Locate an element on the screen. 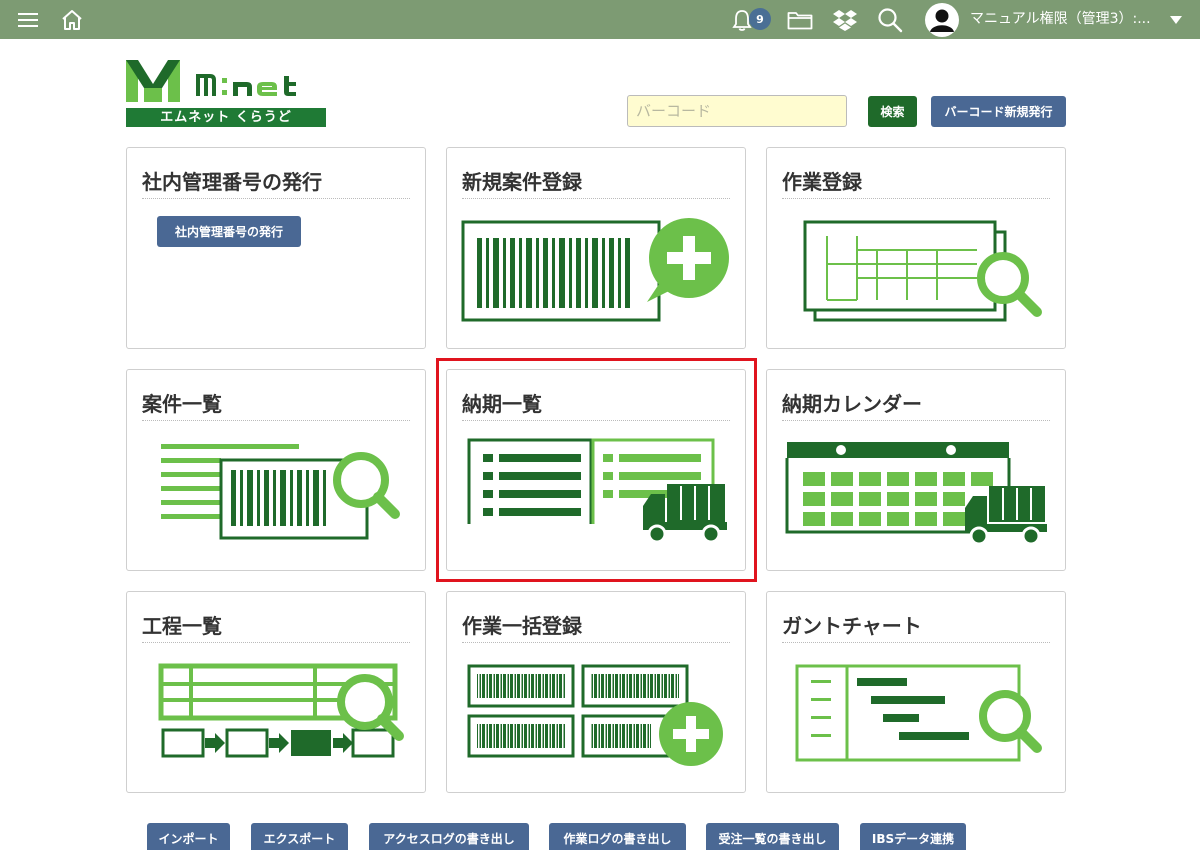 This screenshot has height=850, width=1200. user-avatar-icon is located at coordinates (942, 19).